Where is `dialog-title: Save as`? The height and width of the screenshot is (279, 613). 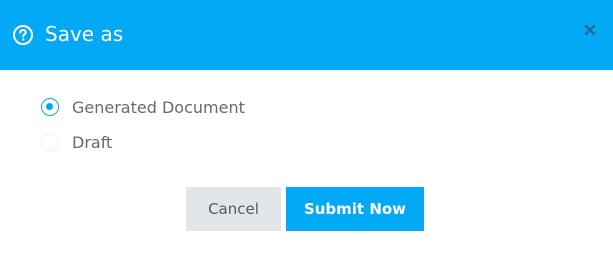
dialog-title: Save as is located at coordinates (84, 34).